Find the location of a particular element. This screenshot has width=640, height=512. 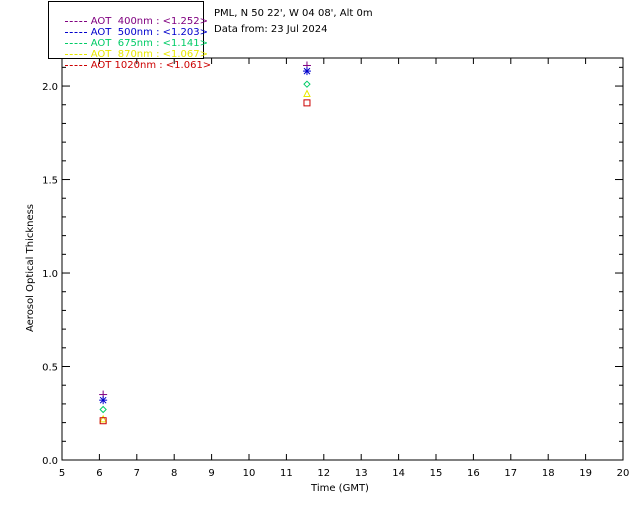

x-tick-label: 19 is located at coordinates (585, 473).